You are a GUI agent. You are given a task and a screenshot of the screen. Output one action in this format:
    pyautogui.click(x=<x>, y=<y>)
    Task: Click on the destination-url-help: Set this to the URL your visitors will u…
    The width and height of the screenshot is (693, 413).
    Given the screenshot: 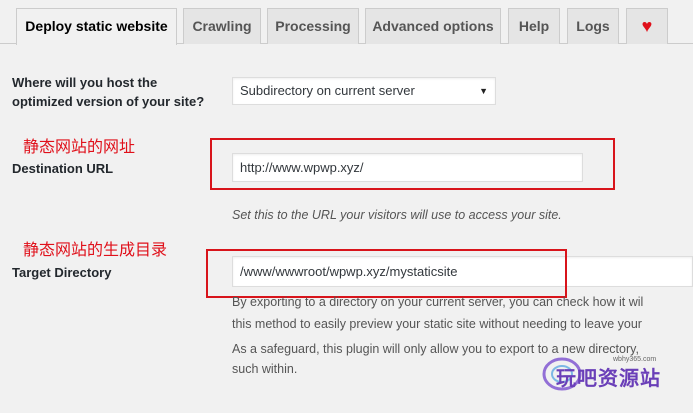 What is the action you would take?
    pyautogui.click(x=397, y=215)
    